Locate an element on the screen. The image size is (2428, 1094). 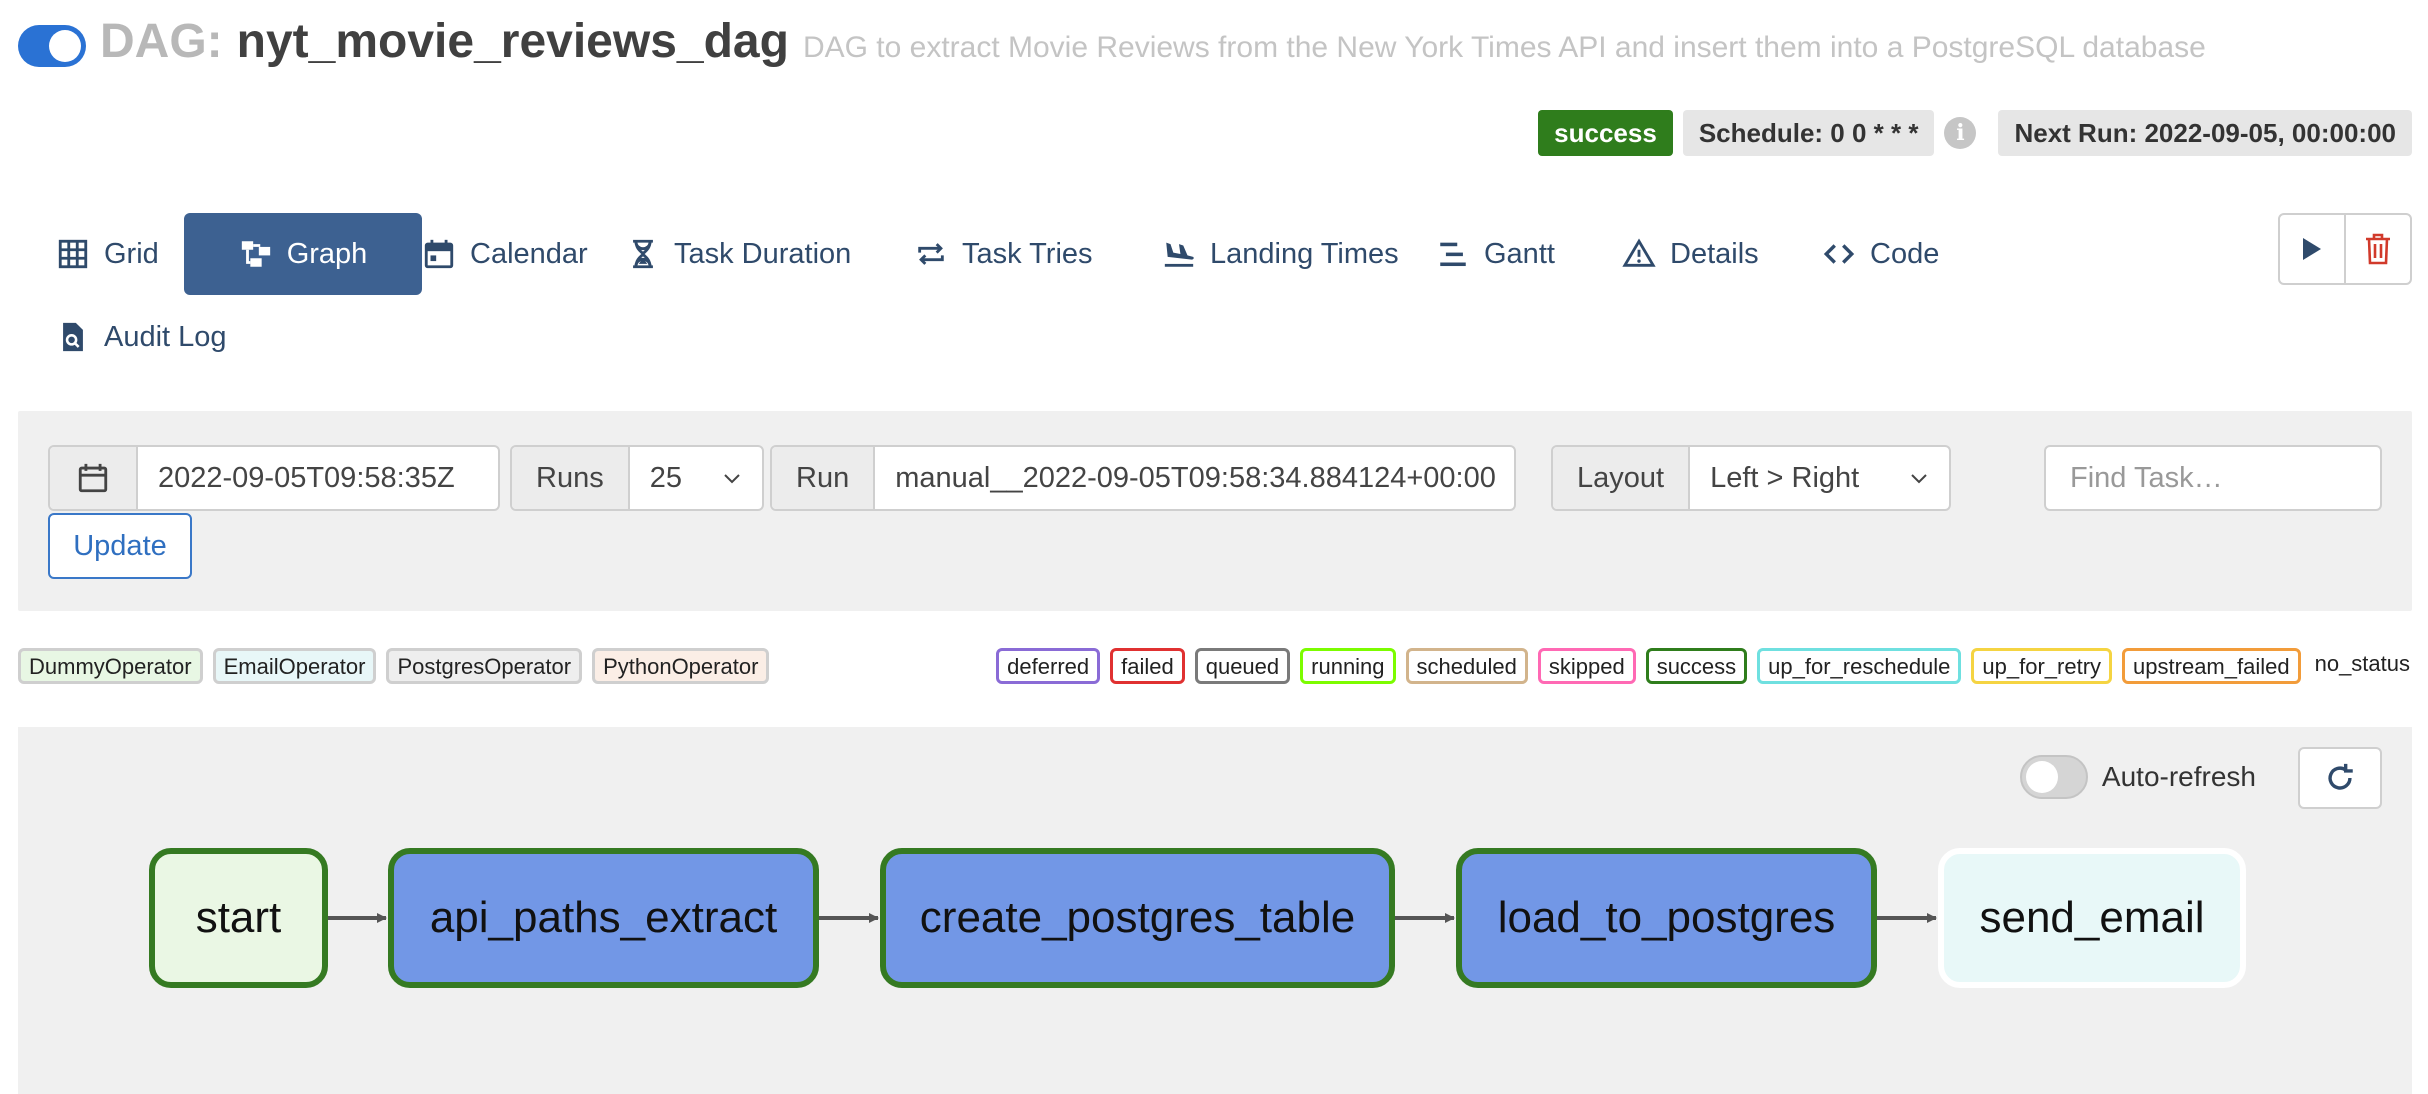
tab-label: Landing Times is located at coordinates (1304, 253).